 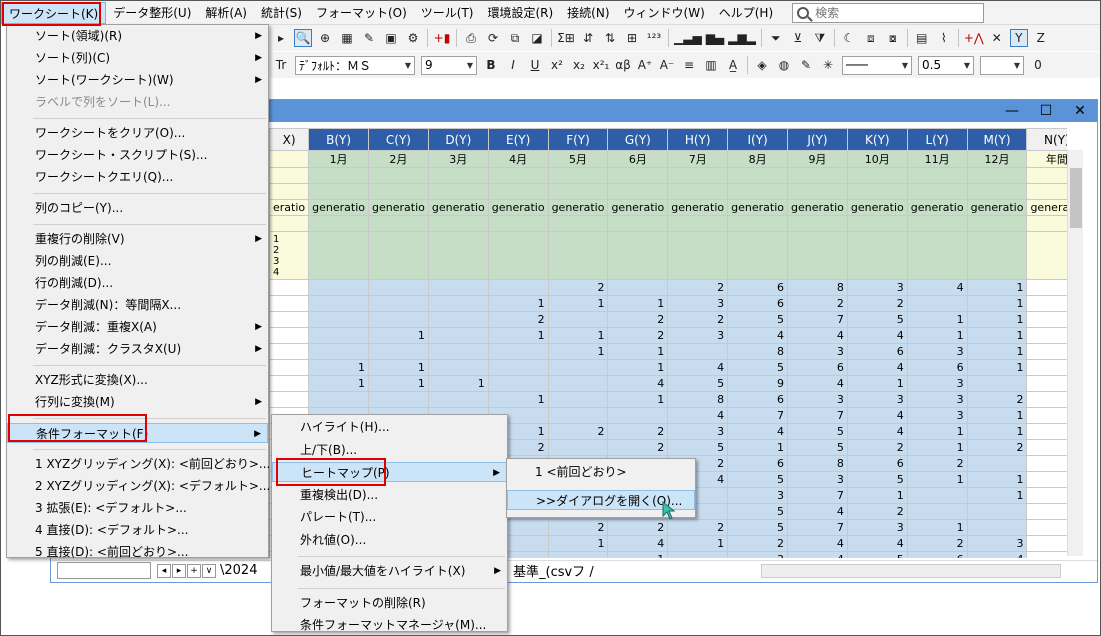 I want to click on menu-worksheet: ワークシート(K), so click(x=54, y=12).